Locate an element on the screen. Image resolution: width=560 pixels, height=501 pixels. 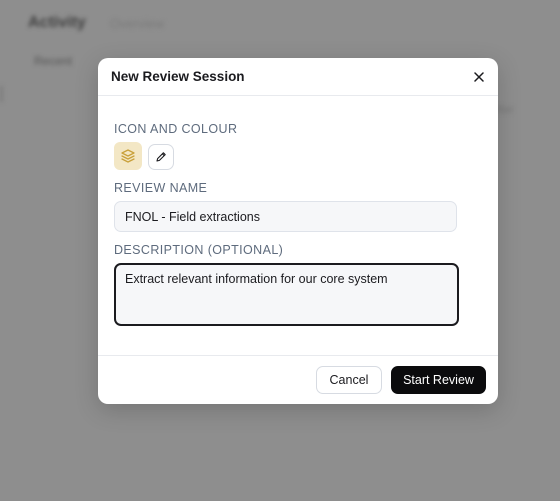
close-button is located at coordinates (479, 77).